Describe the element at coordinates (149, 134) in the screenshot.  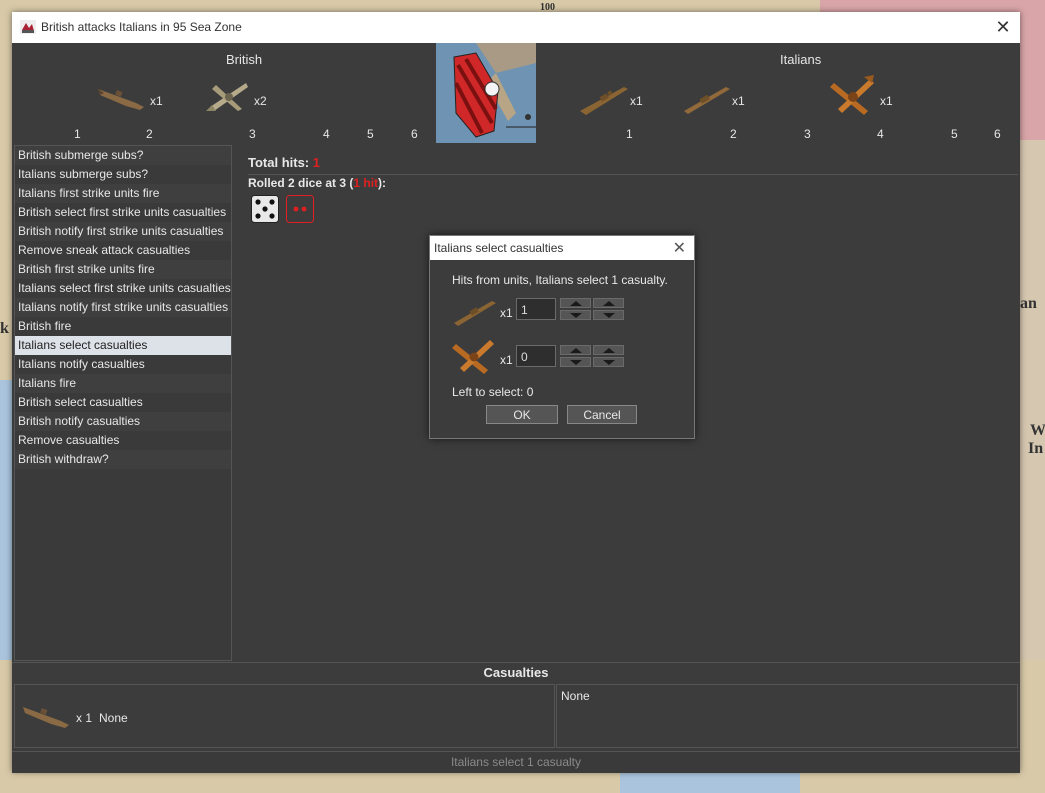
I see `dice-column-label: 2` at that location.